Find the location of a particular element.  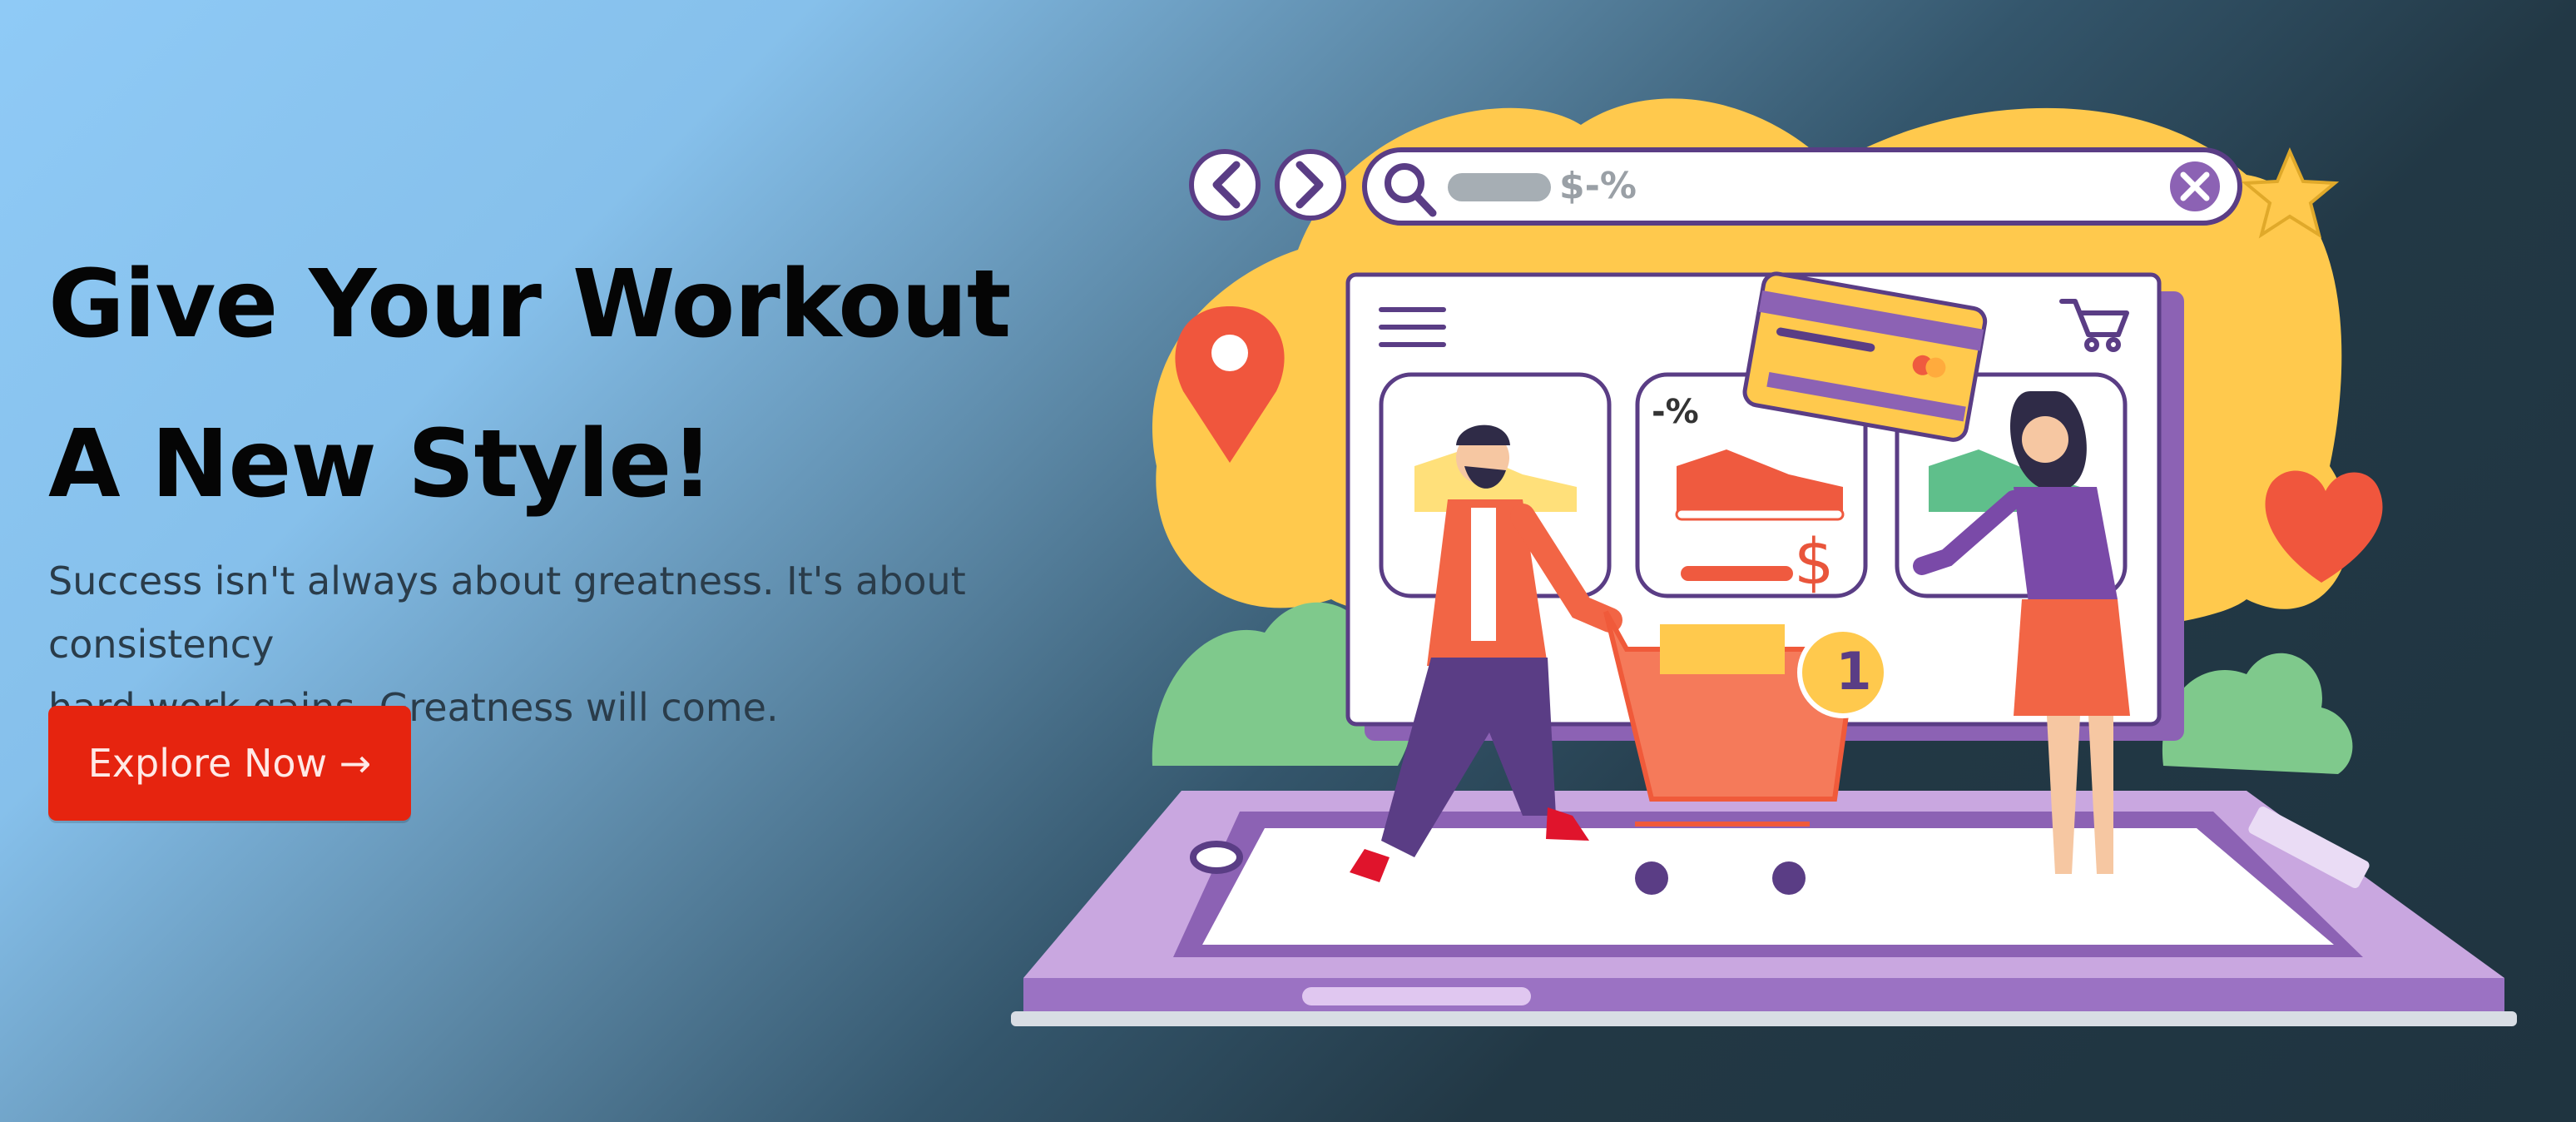

sneaker-sole is located at coordinates (1760, 514).